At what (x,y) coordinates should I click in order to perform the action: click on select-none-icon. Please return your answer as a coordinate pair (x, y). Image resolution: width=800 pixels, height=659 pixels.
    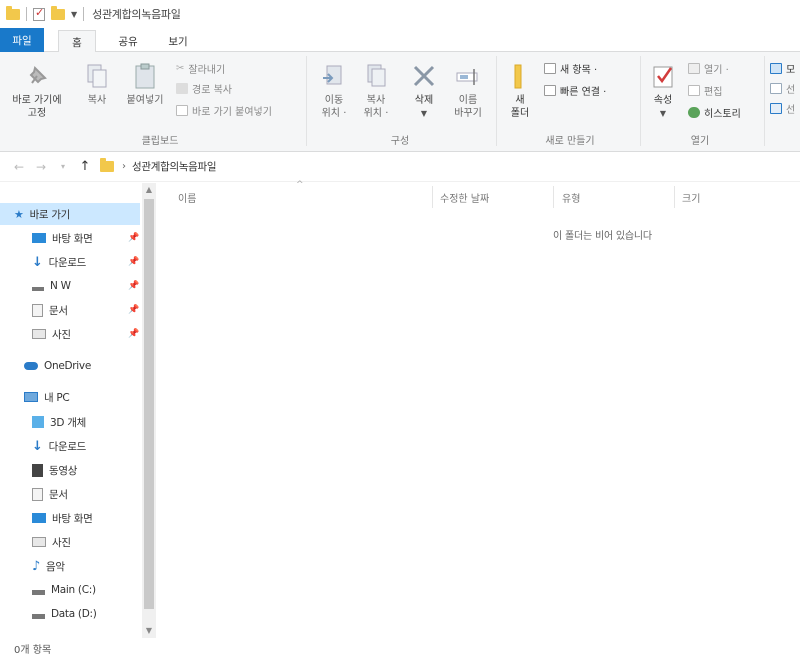
    Looking at the image, I should click on (776, 88).